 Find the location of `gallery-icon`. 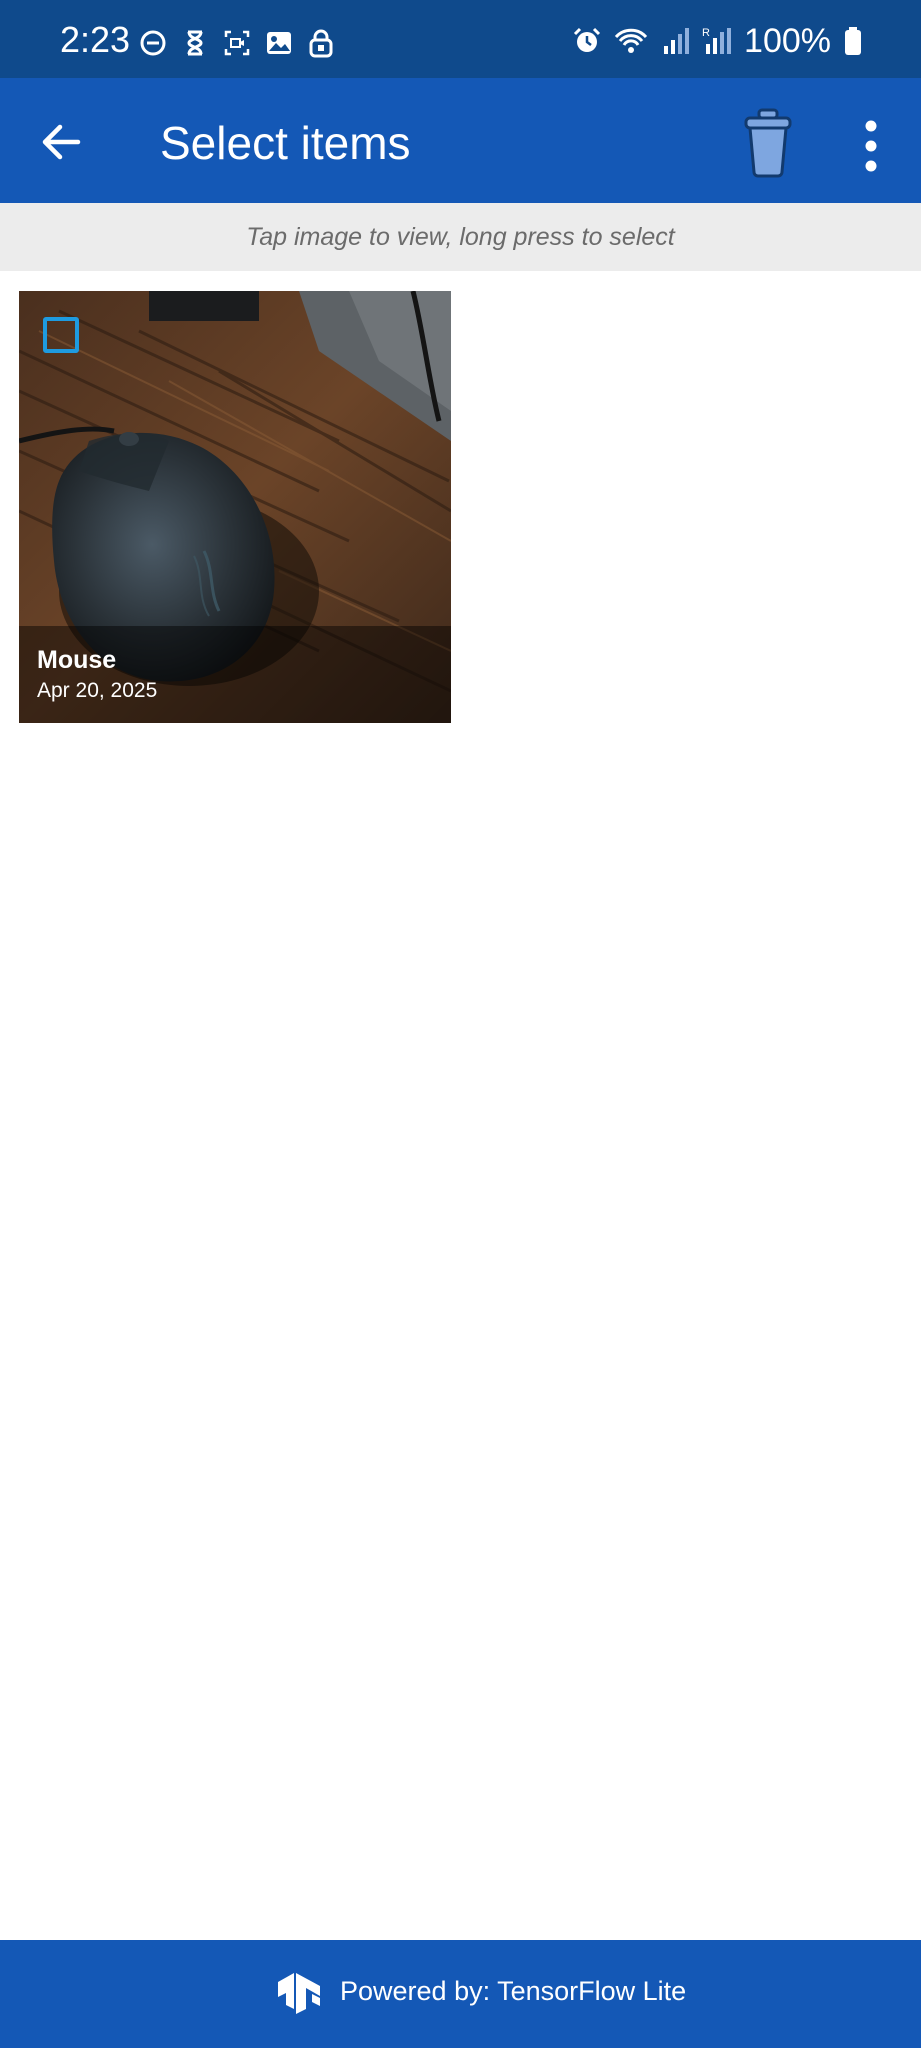

gallery-icon is located at coordinates (279, 43).